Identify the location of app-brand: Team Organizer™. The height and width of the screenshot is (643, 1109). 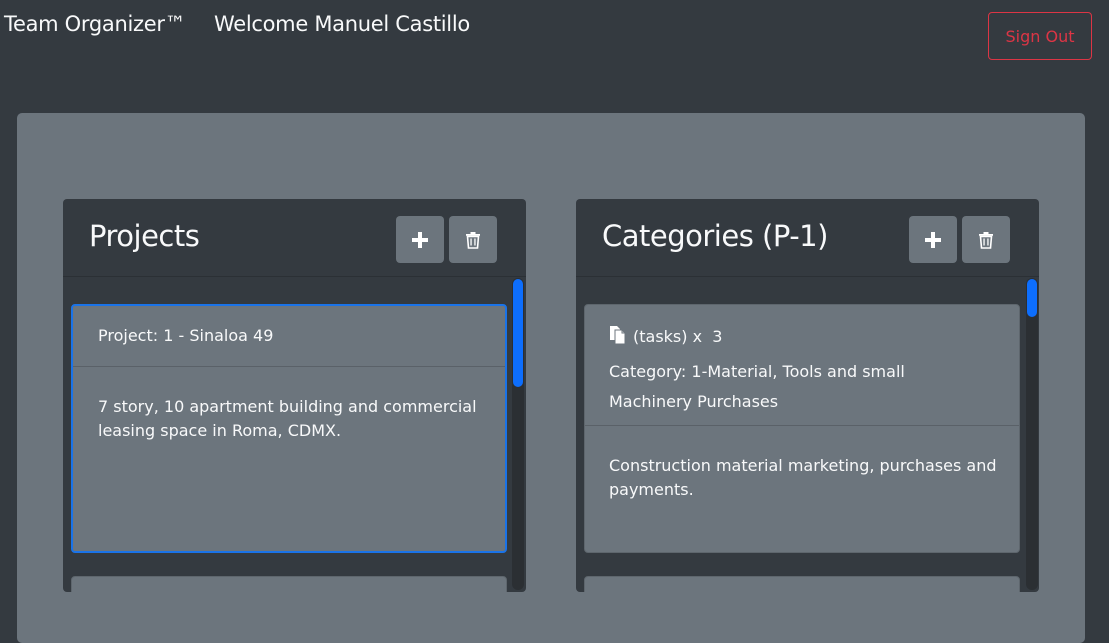
(95, 24).